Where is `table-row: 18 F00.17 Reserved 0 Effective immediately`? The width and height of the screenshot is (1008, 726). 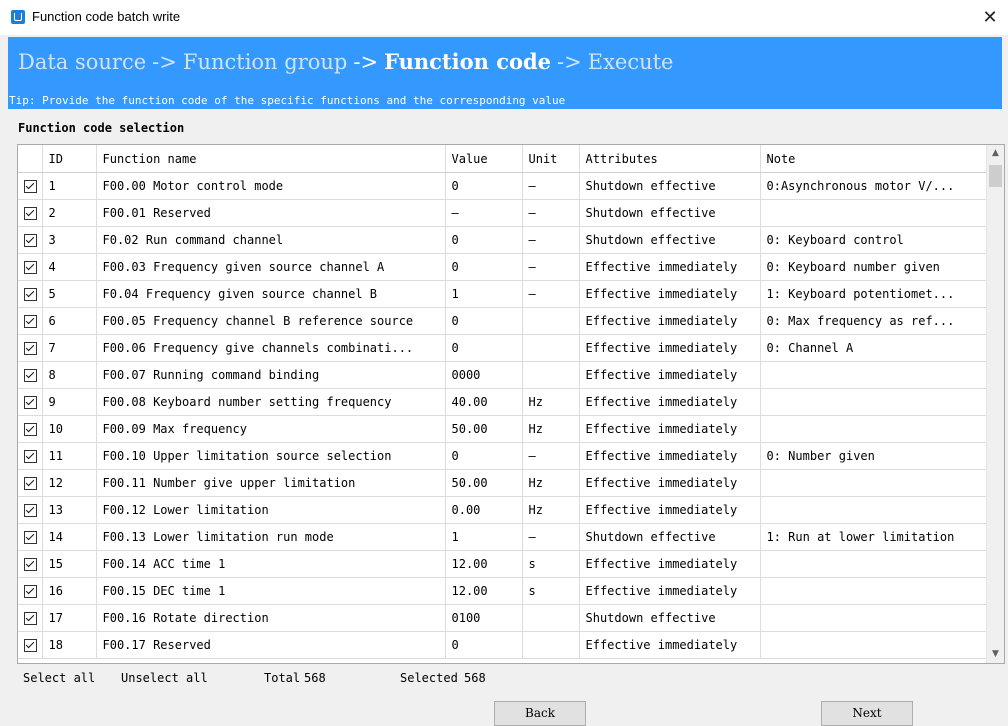
table-row: 18 F00.17 Reserved 0 Effective immediately is located at coordinates (504, 645).